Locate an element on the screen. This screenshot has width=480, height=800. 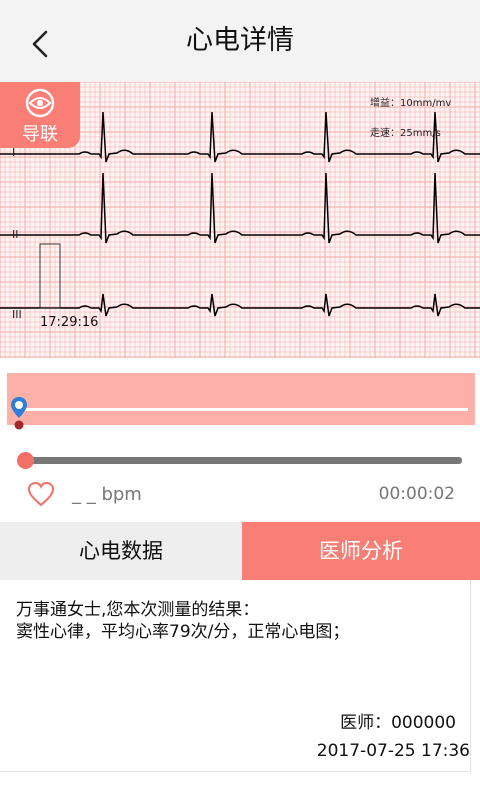
analysis-result: 万事通女士,您本次测量的结果： 窦性心律，平均心率79次/分，正常心电图； is located at coordinates (241, 621).